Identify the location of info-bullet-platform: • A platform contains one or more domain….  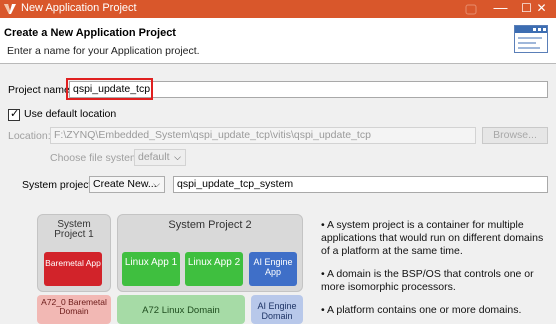
(421, 310).